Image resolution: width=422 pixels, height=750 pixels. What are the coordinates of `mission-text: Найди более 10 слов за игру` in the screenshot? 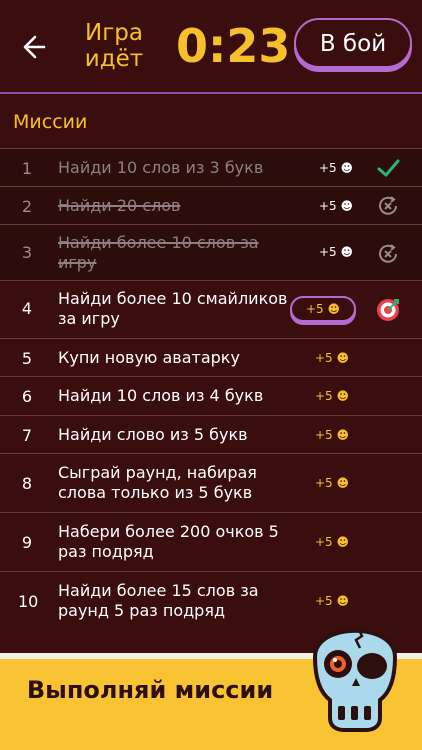 It's located at (158, 252).